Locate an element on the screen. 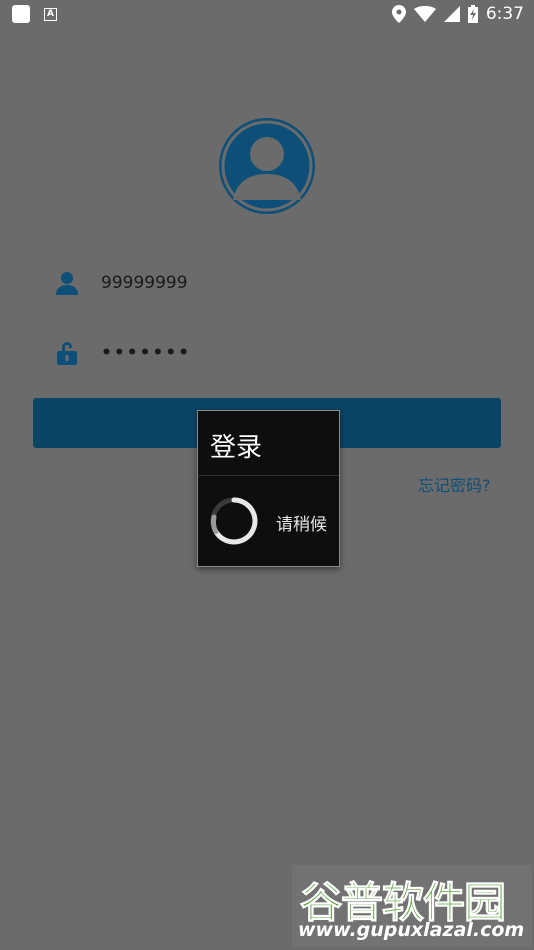 This screenshot has height=950, width=534. dialog-divider is located at coordinates (268, 475).